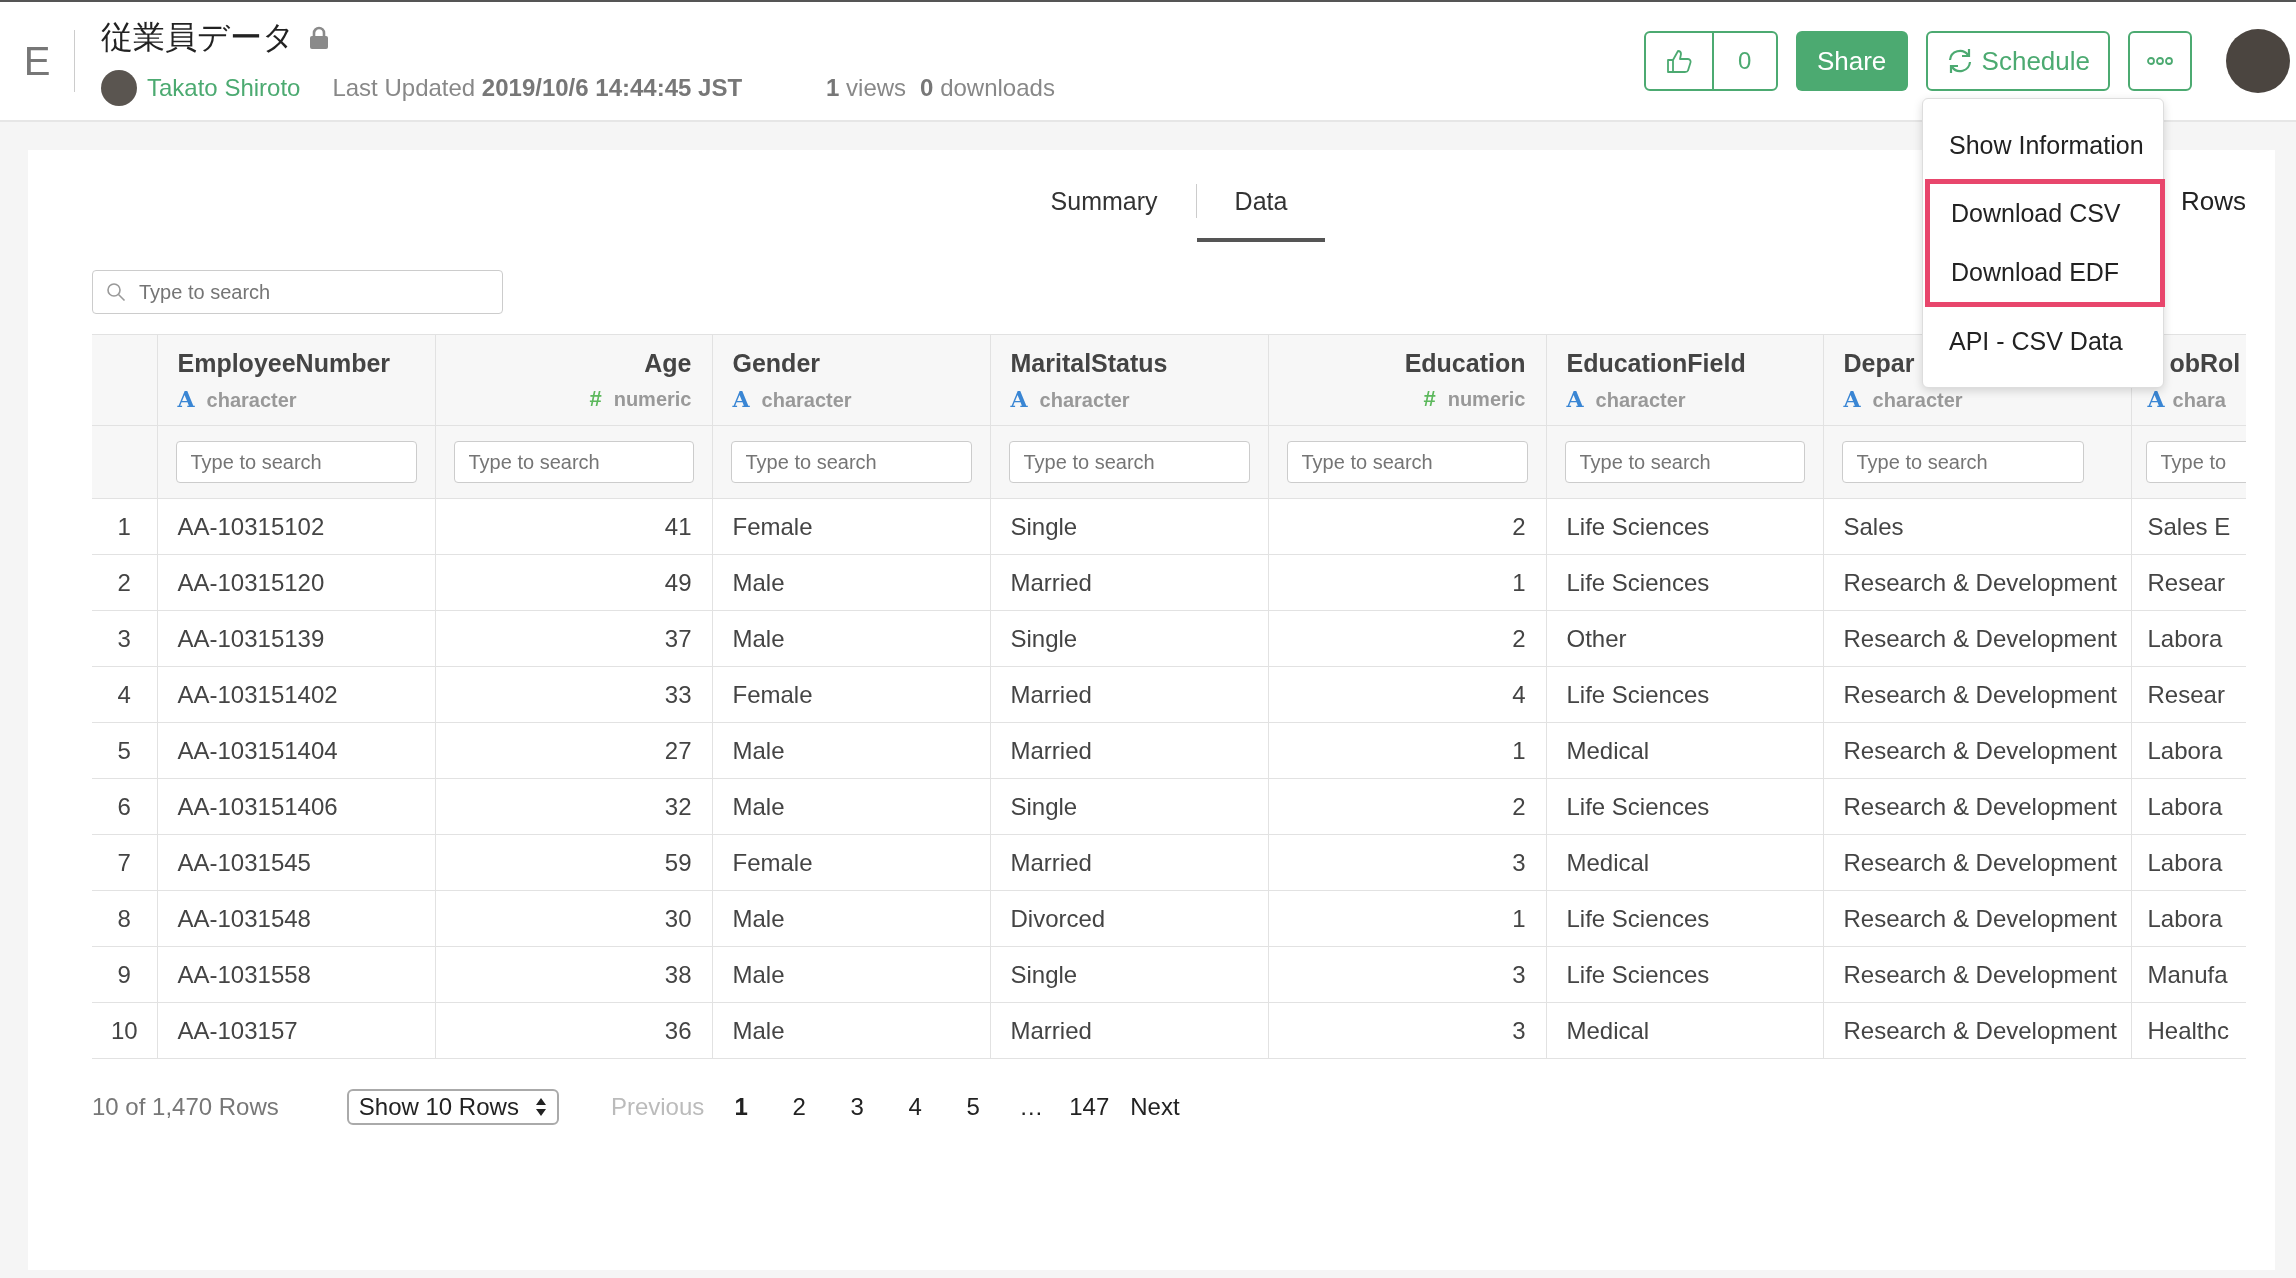 The height and width of the screenshot is (1278, 2296). What do you see at coordinates (2045, 272) in the screenshot?
I see `menu-item: Download EDF` at bounding box center [2045, 272].